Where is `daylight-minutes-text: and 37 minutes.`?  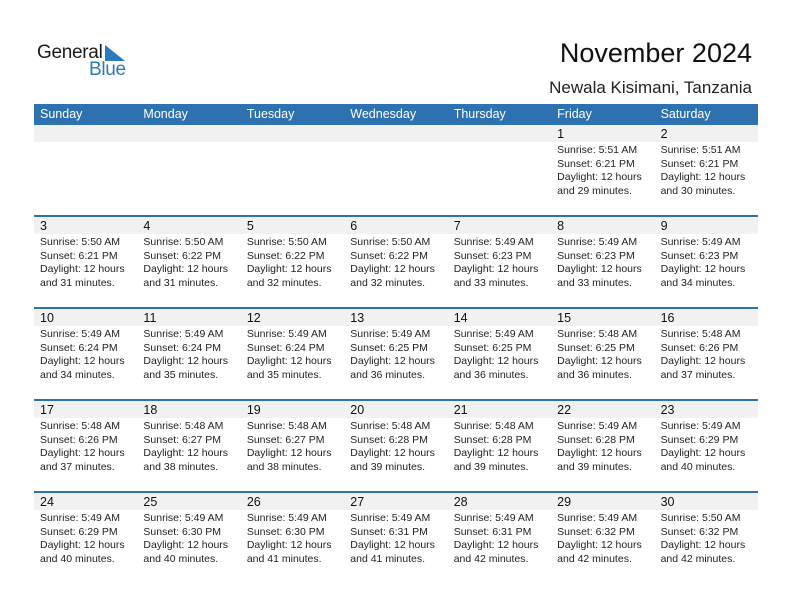
daylight-minutes-text: and 37 minutes. is located at coordinates (698, 374).